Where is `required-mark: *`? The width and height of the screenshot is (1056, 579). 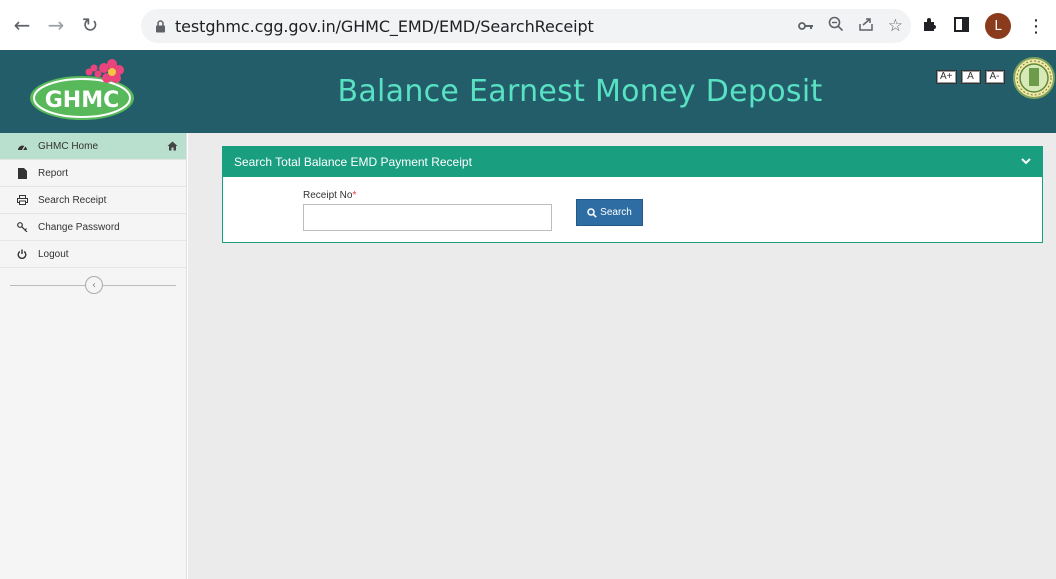 required-mark: * is located at coordinates (354, 195).